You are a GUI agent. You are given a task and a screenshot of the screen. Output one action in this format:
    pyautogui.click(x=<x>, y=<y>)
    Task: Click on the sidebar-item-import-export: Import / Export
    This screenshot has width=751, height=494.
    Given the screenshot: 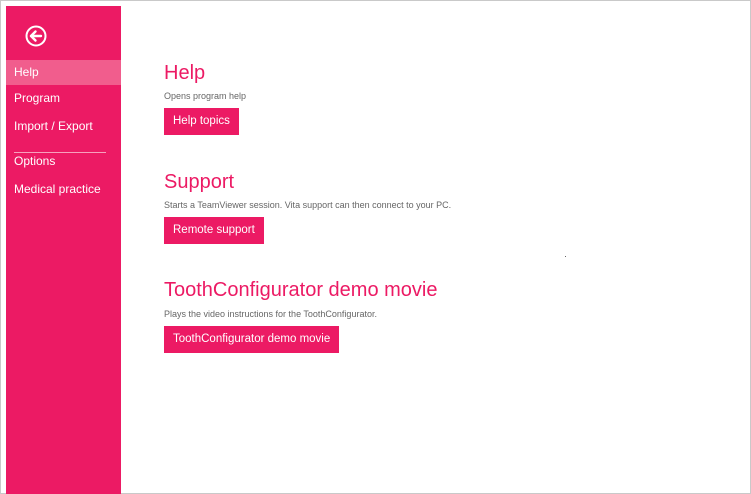 What is the action you would take?
    pyautogui.click(x=63, y=126)
    